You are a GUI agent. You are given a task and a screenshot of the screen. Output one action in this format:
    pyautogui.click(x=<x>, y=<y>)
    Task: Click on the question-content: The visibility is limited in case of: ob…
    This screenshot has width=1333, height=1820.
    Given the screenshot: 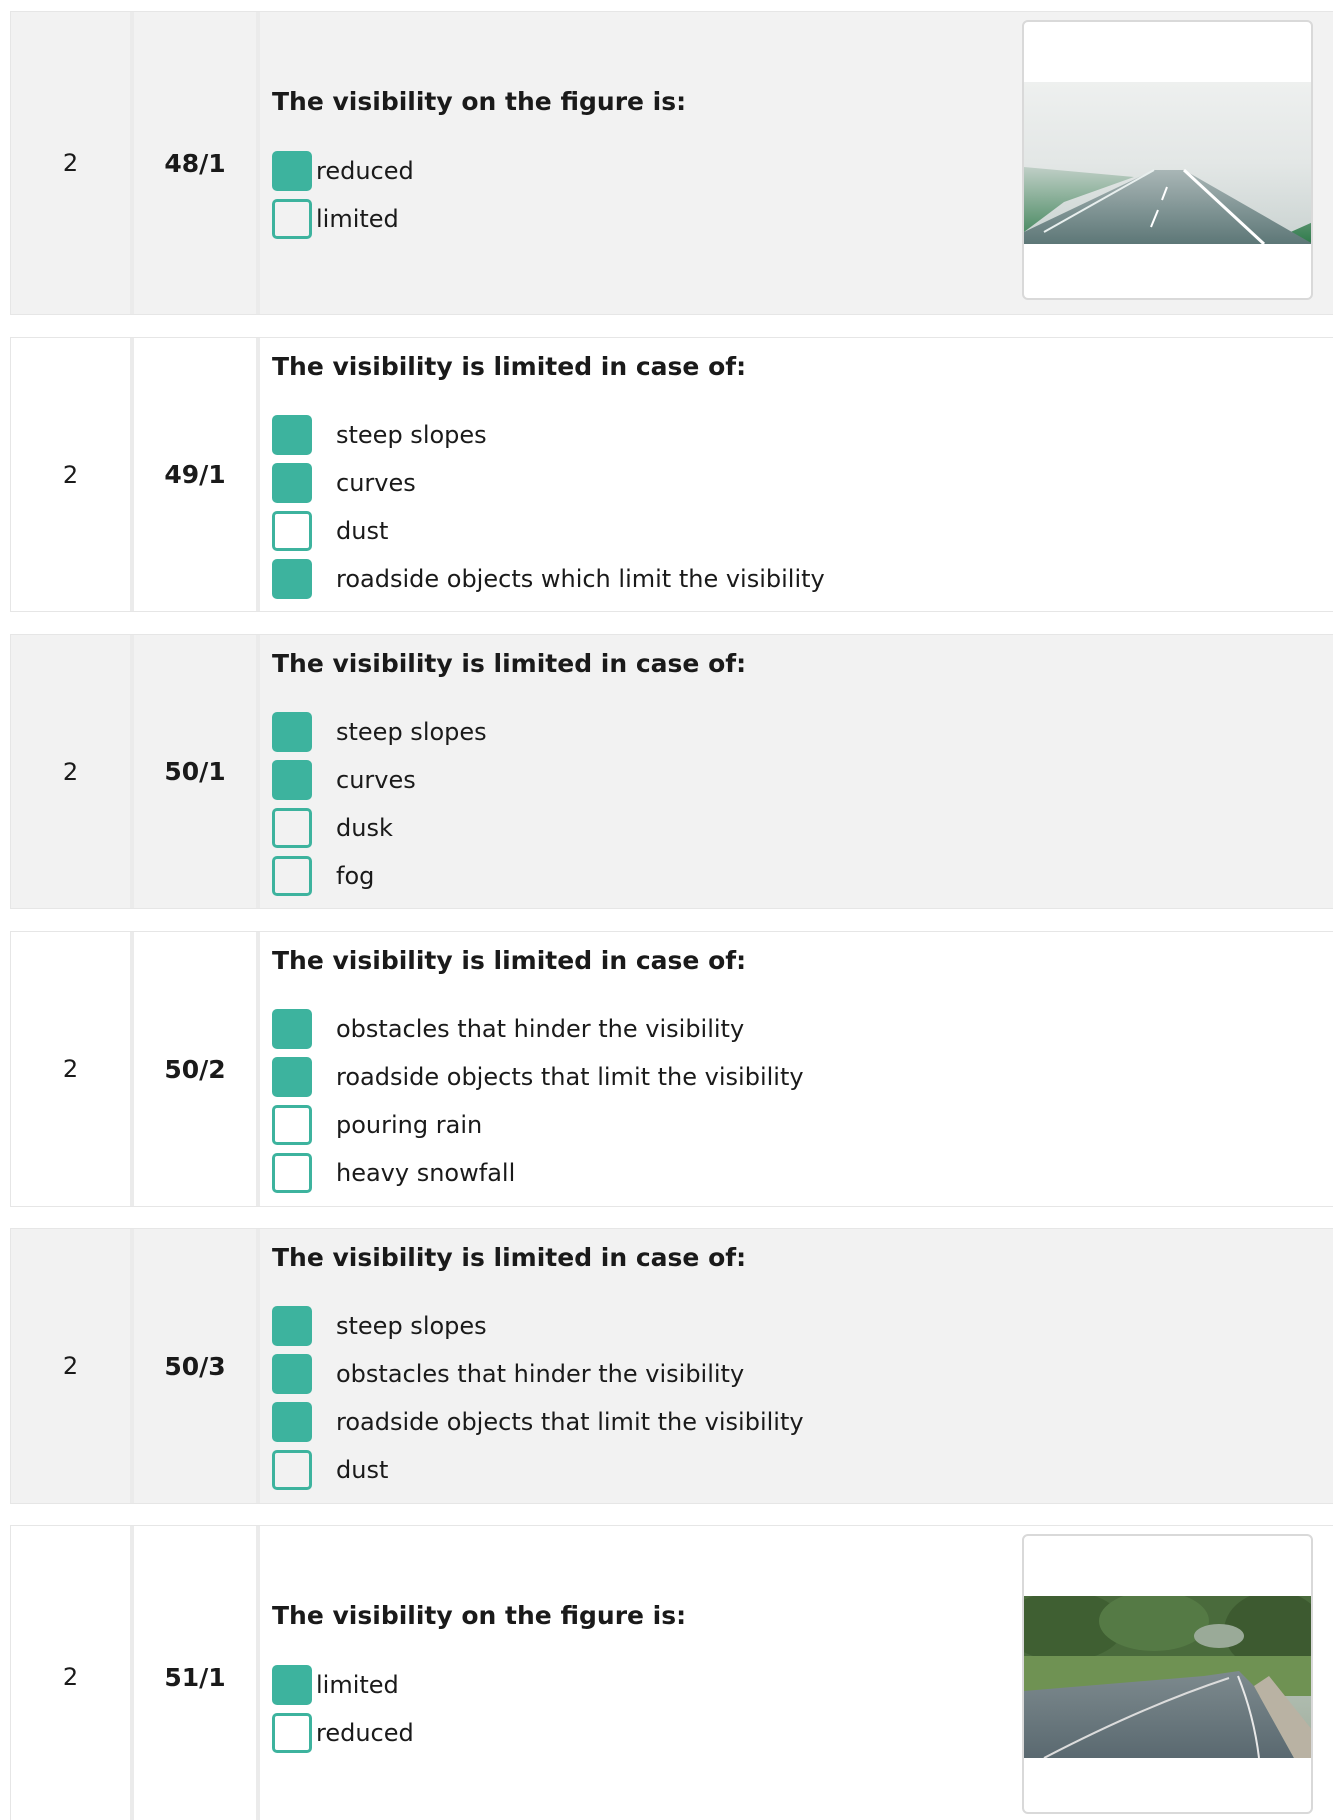 What is the action you would take?
    pyautogui.click(x=796, y=1069)
    